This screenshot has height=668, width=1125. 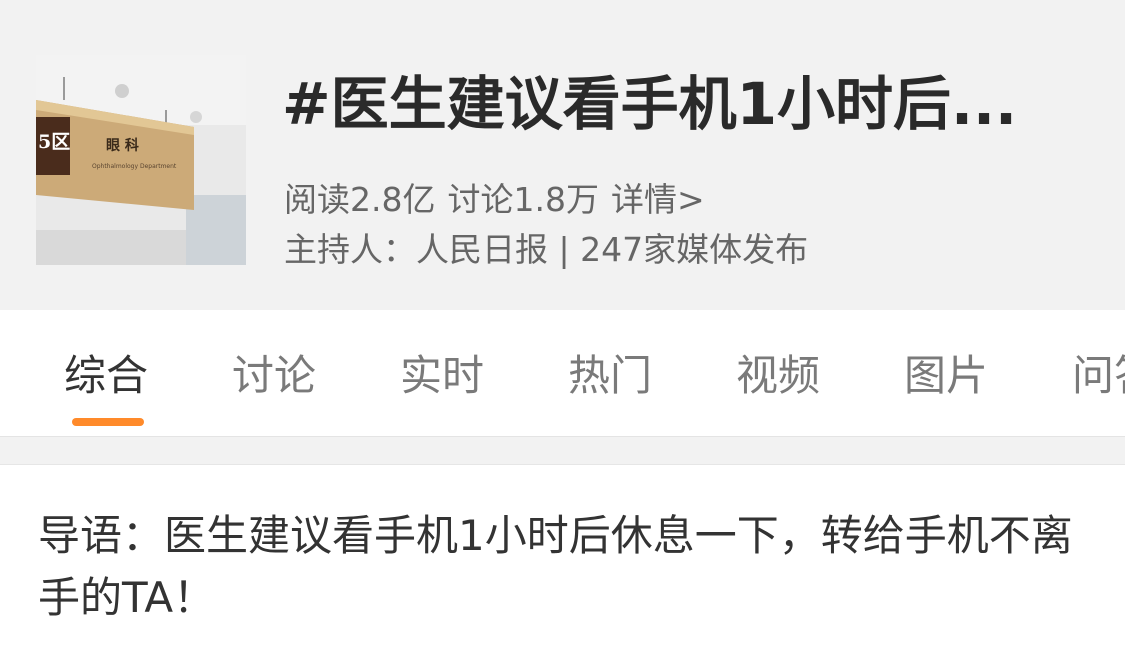 I want to click on topic-stats: 阅读2.8亿 讨论1.8万 详情>, so click(x=500, y=200).